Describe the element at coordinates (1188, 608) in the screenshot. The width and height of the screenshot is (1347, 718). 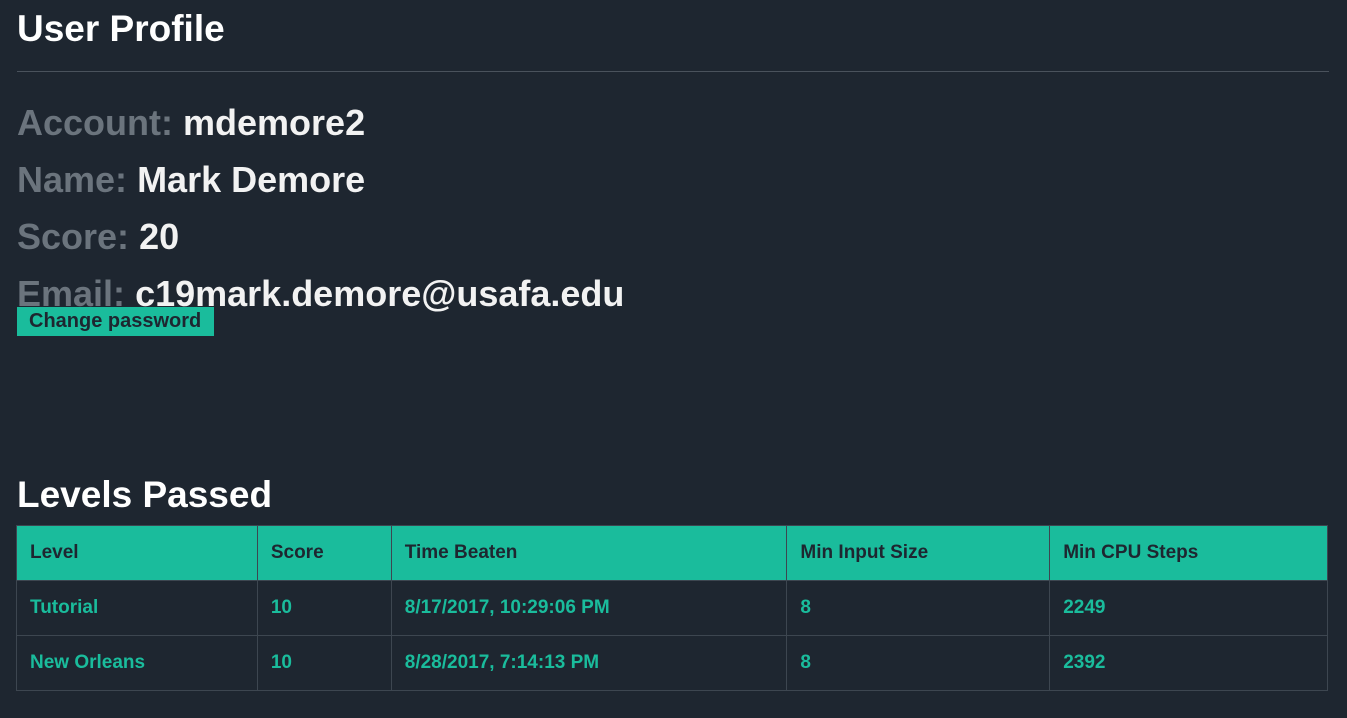
I see `cell-min-cpu-steps: 2249` at that location.